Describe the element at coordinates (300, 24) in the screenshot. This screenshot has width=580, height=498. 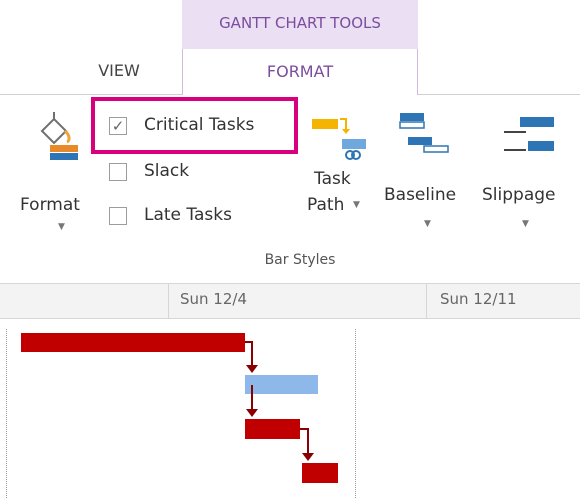
I see `gantt-chart-tools-contextual-label: GANTT CHART TOOLS` at that location.